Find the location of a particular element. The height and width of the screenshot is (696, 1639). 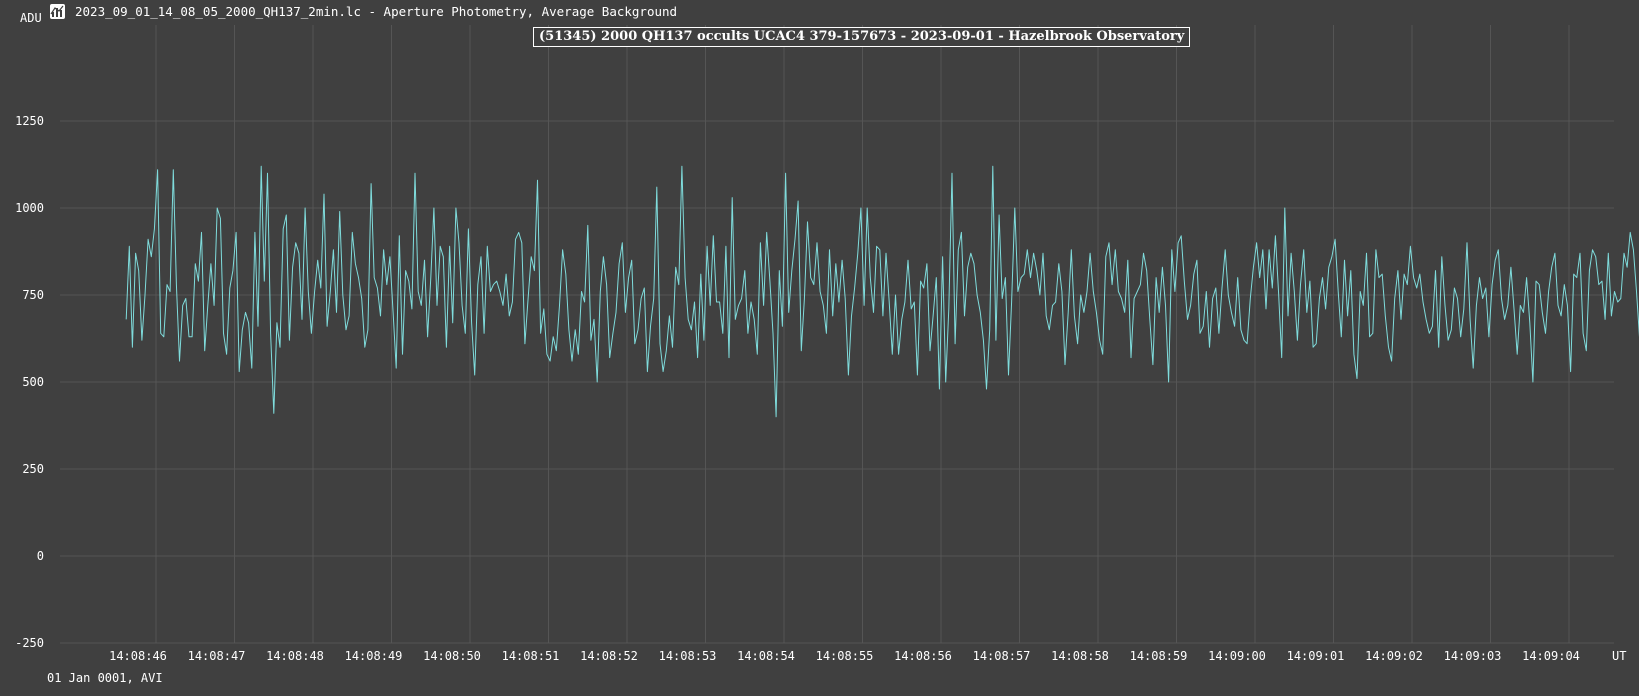

y-tick-label: 0 is located at coordinates (40, 556).